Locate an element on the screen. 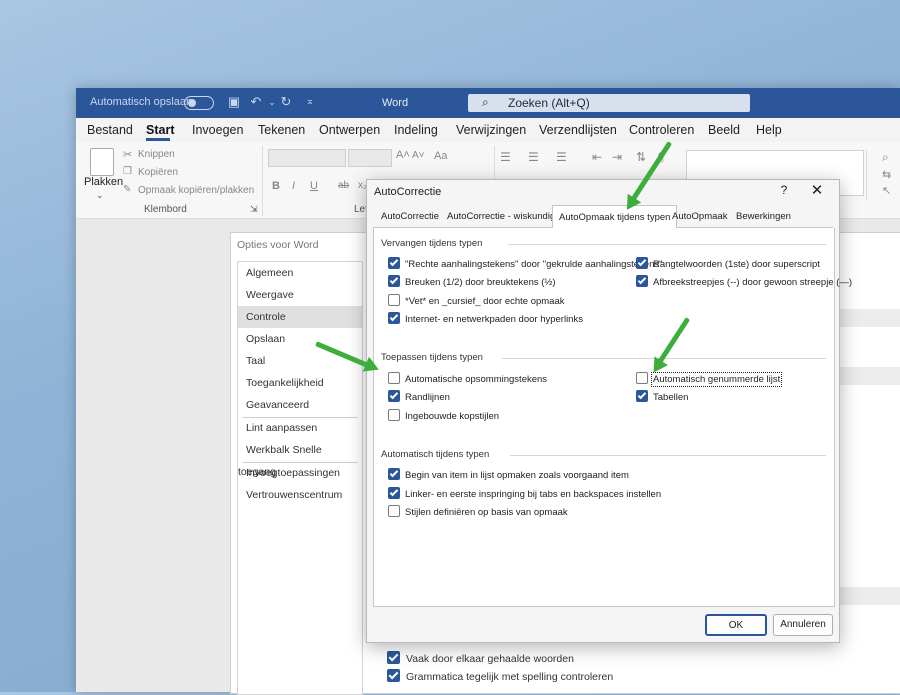 The height and width of the screenshot is (695, 900). tab-verwijzingen: Verwijzingen is located at coordinates (491, 130).